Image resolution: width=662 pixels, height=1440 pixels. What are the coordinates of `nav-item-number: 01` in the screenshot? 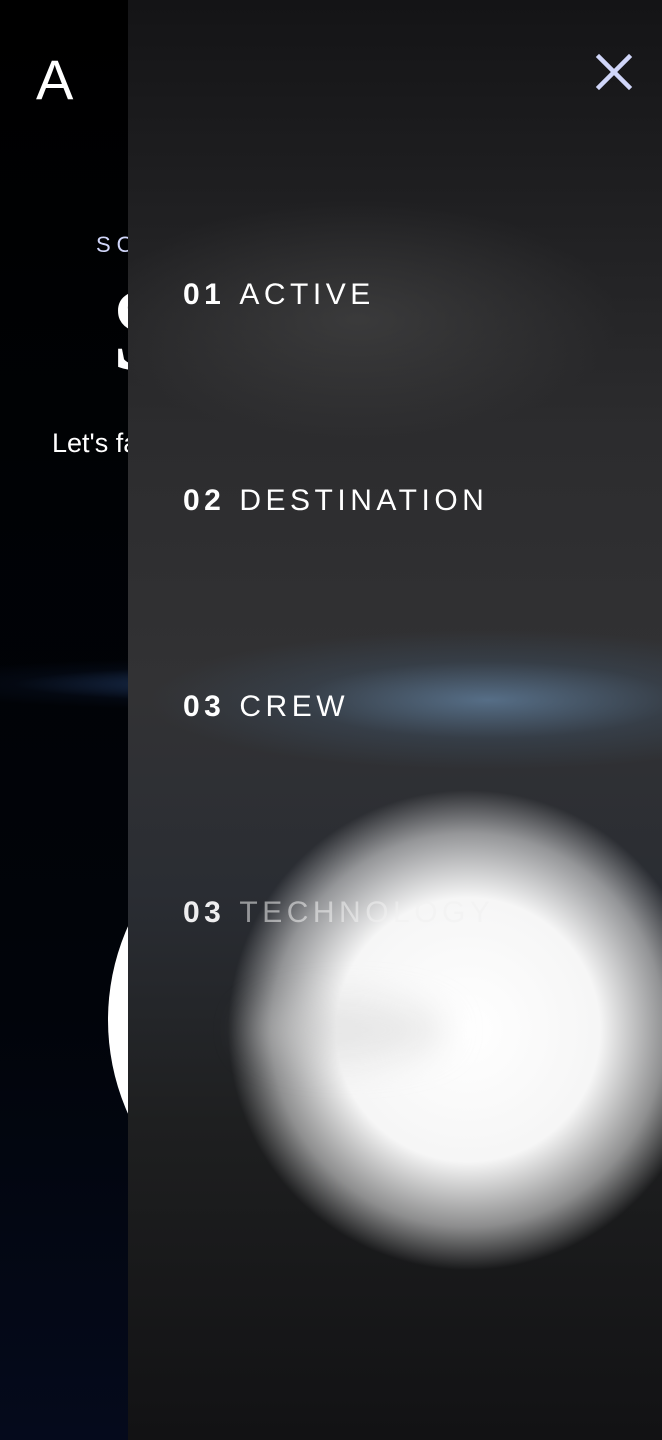 It's located at (204, 294).